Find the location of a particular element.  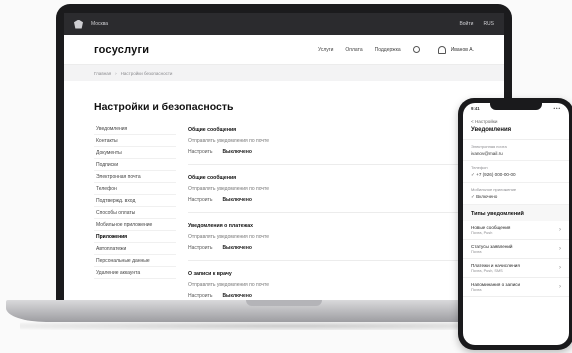

sidebar-item: Контакты is located at coordinates (135, 141).